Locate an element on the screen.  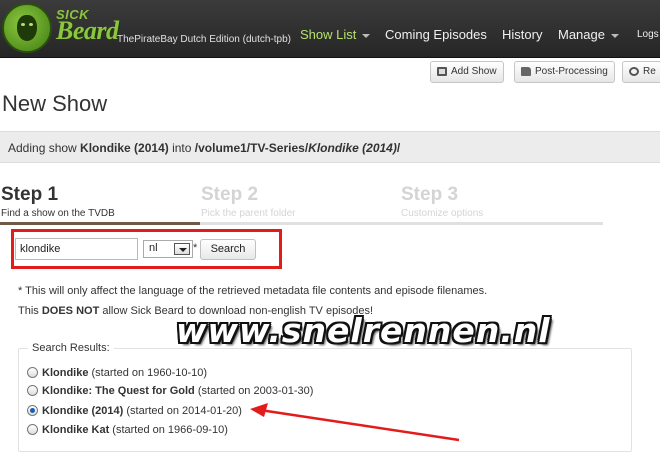
nav-show-list-label: Show List is located at coordinates (328, 34).